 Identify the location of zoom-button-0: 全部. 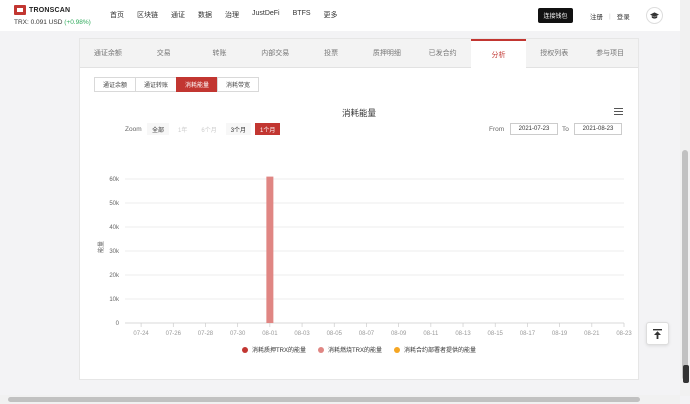
(158, 129).